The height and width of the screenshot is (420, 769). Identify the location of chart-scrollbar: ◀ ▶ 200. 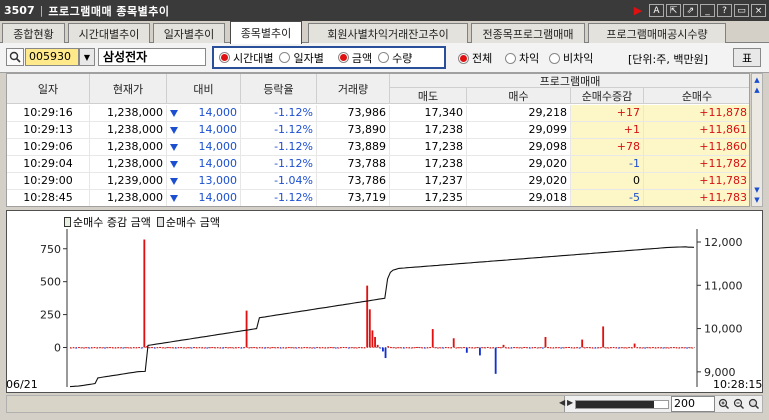
(384, 404).